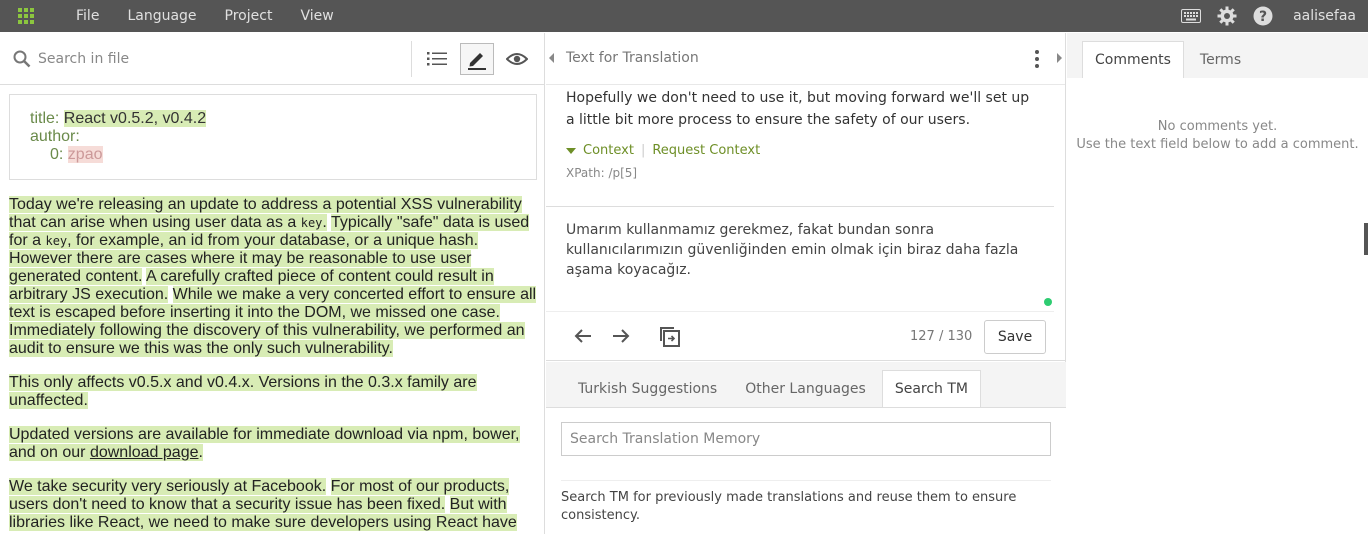 This screenshot has height=548, width=1368. I want to click on no-comments-line-1: No comments yet., so click(1217, 126).